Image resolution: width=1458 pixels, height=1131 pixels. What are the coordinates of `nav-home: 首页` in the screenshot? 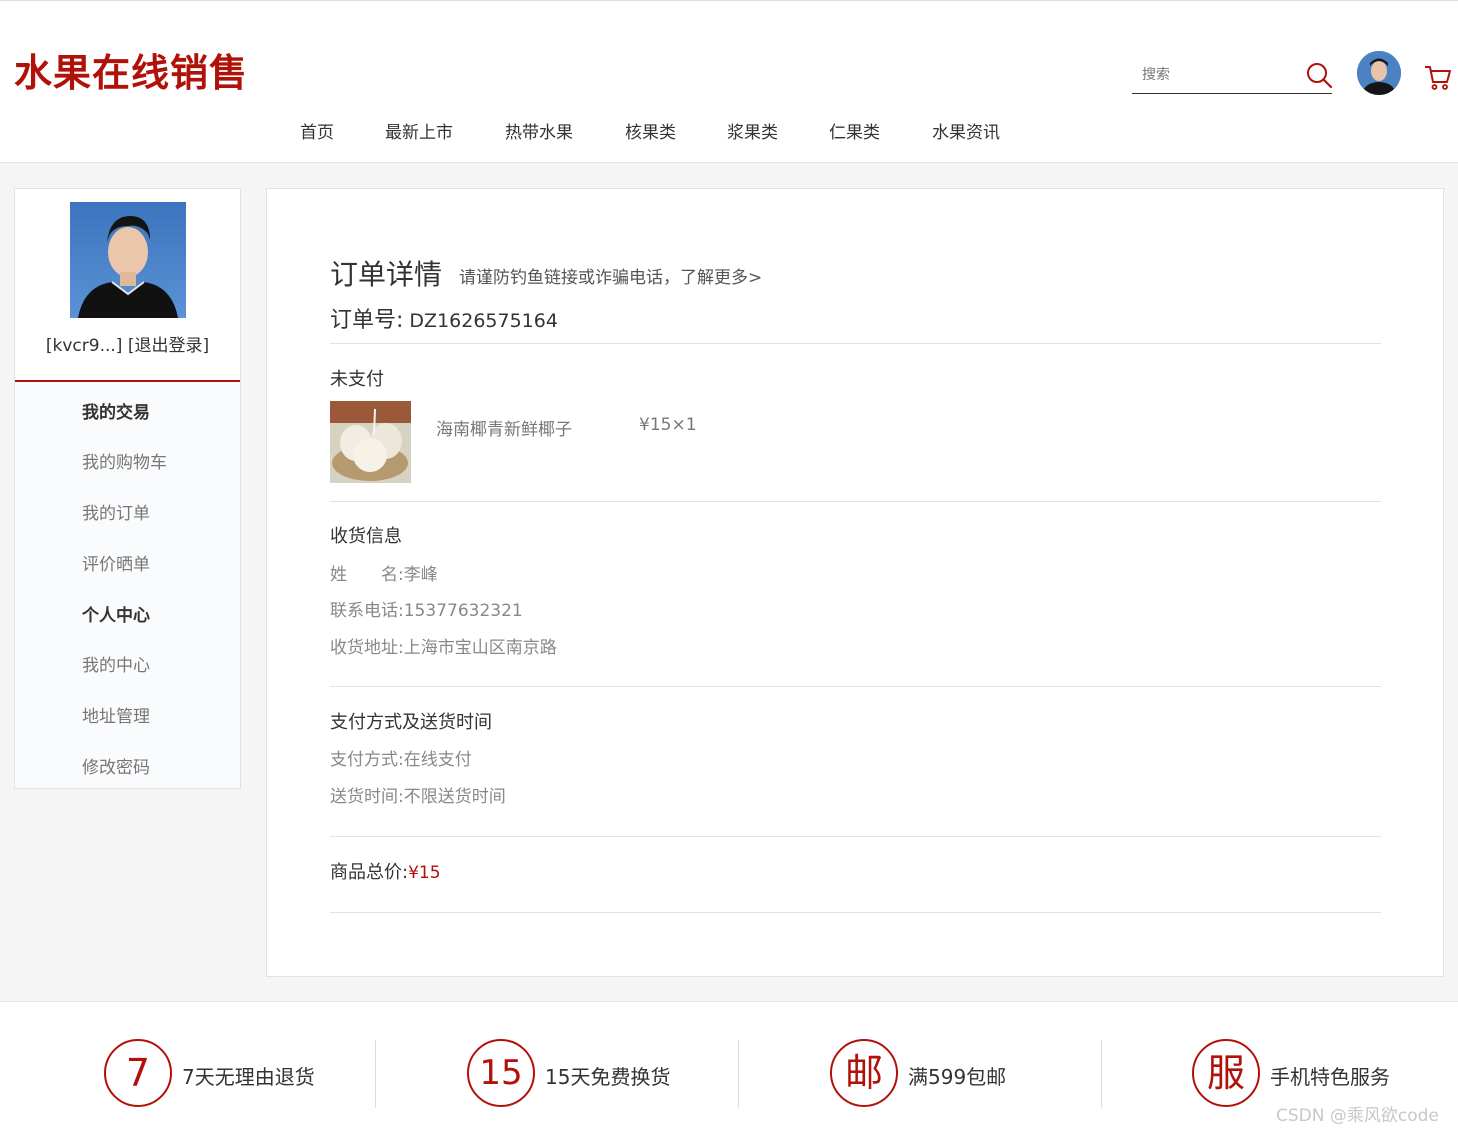 It's located at (317, 130).